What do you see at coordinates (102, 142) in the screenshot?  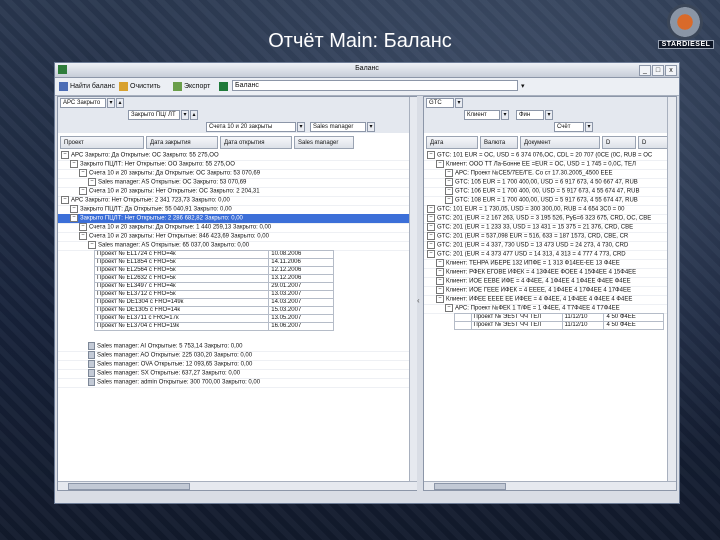 I see `column-project: Проект` at bounding box center [102, 142].